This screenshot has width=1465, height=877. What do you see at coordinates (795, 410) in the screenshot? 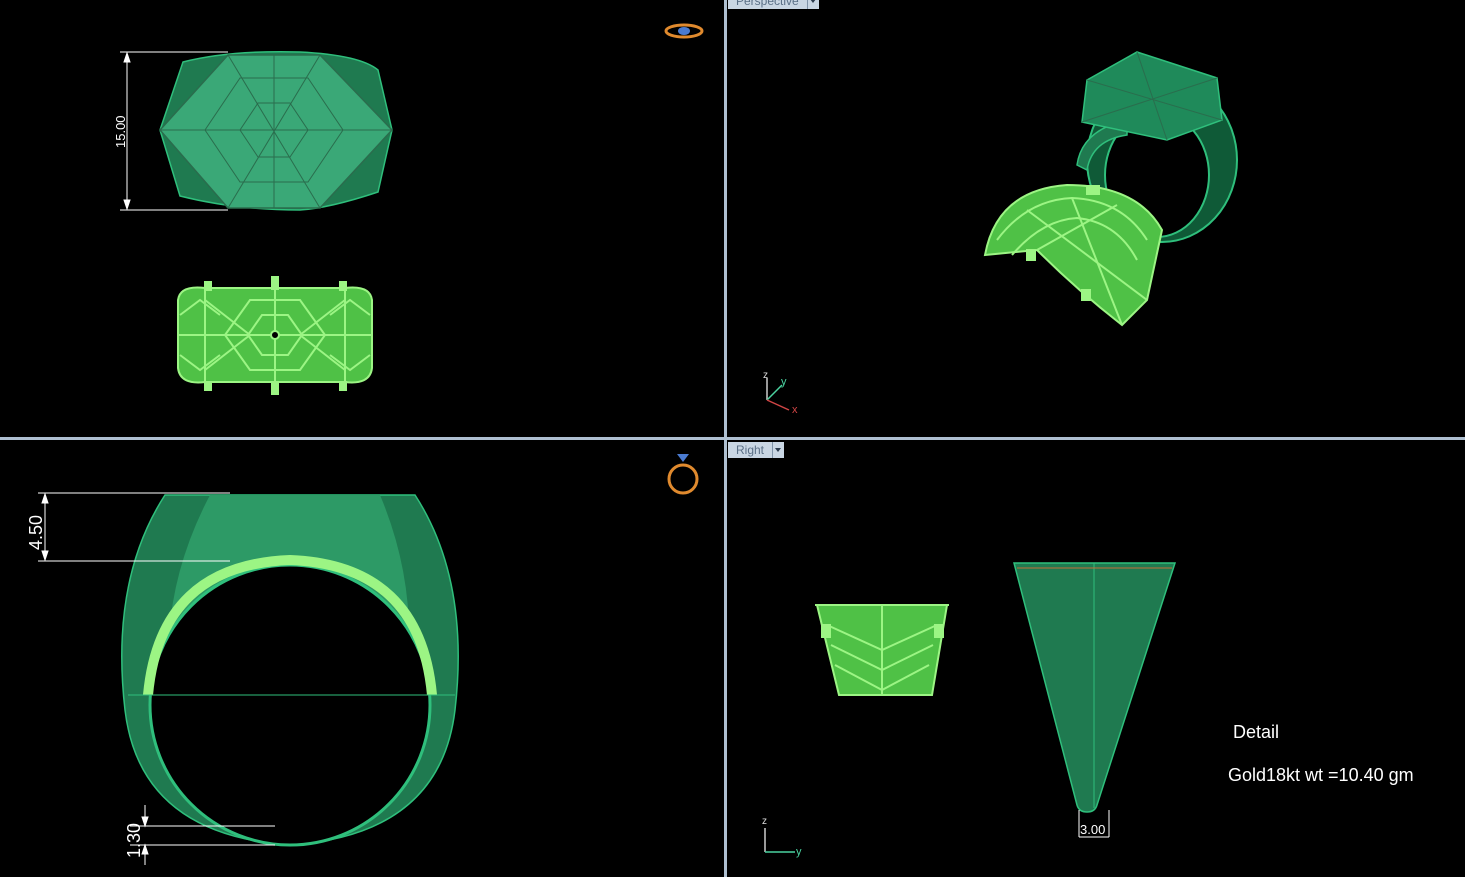
I see `axis-x-label: x` at bounding box center [795, 410].